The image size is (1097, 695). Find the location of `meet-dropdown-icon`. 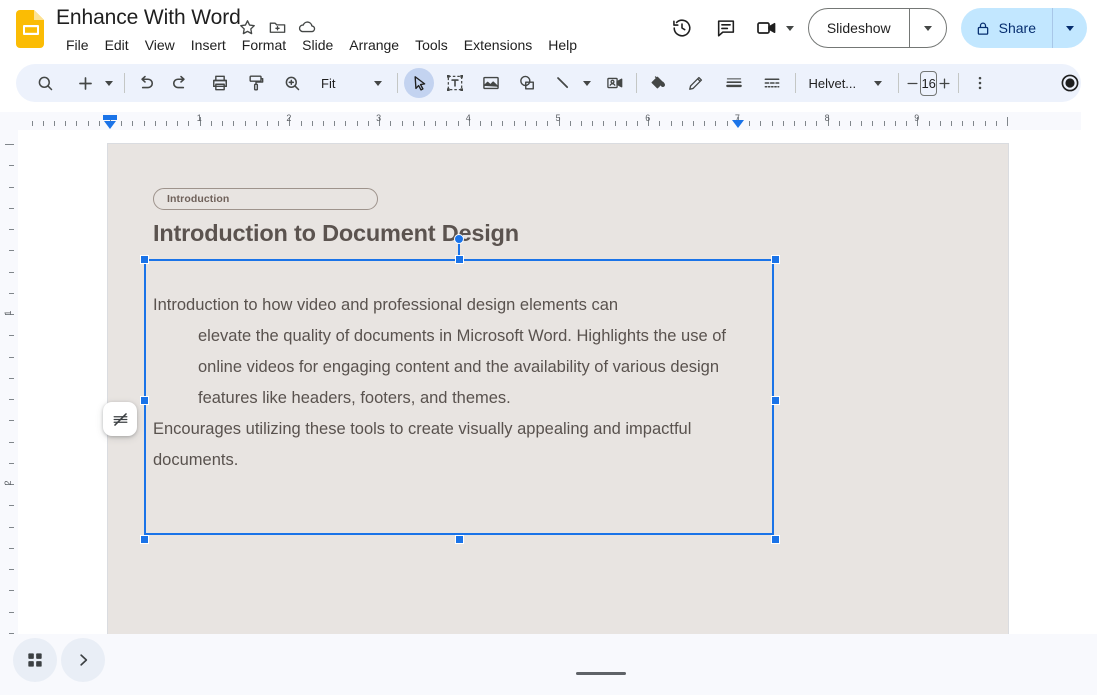

meet-dropdown-icon is located at coordinates (789, 28).